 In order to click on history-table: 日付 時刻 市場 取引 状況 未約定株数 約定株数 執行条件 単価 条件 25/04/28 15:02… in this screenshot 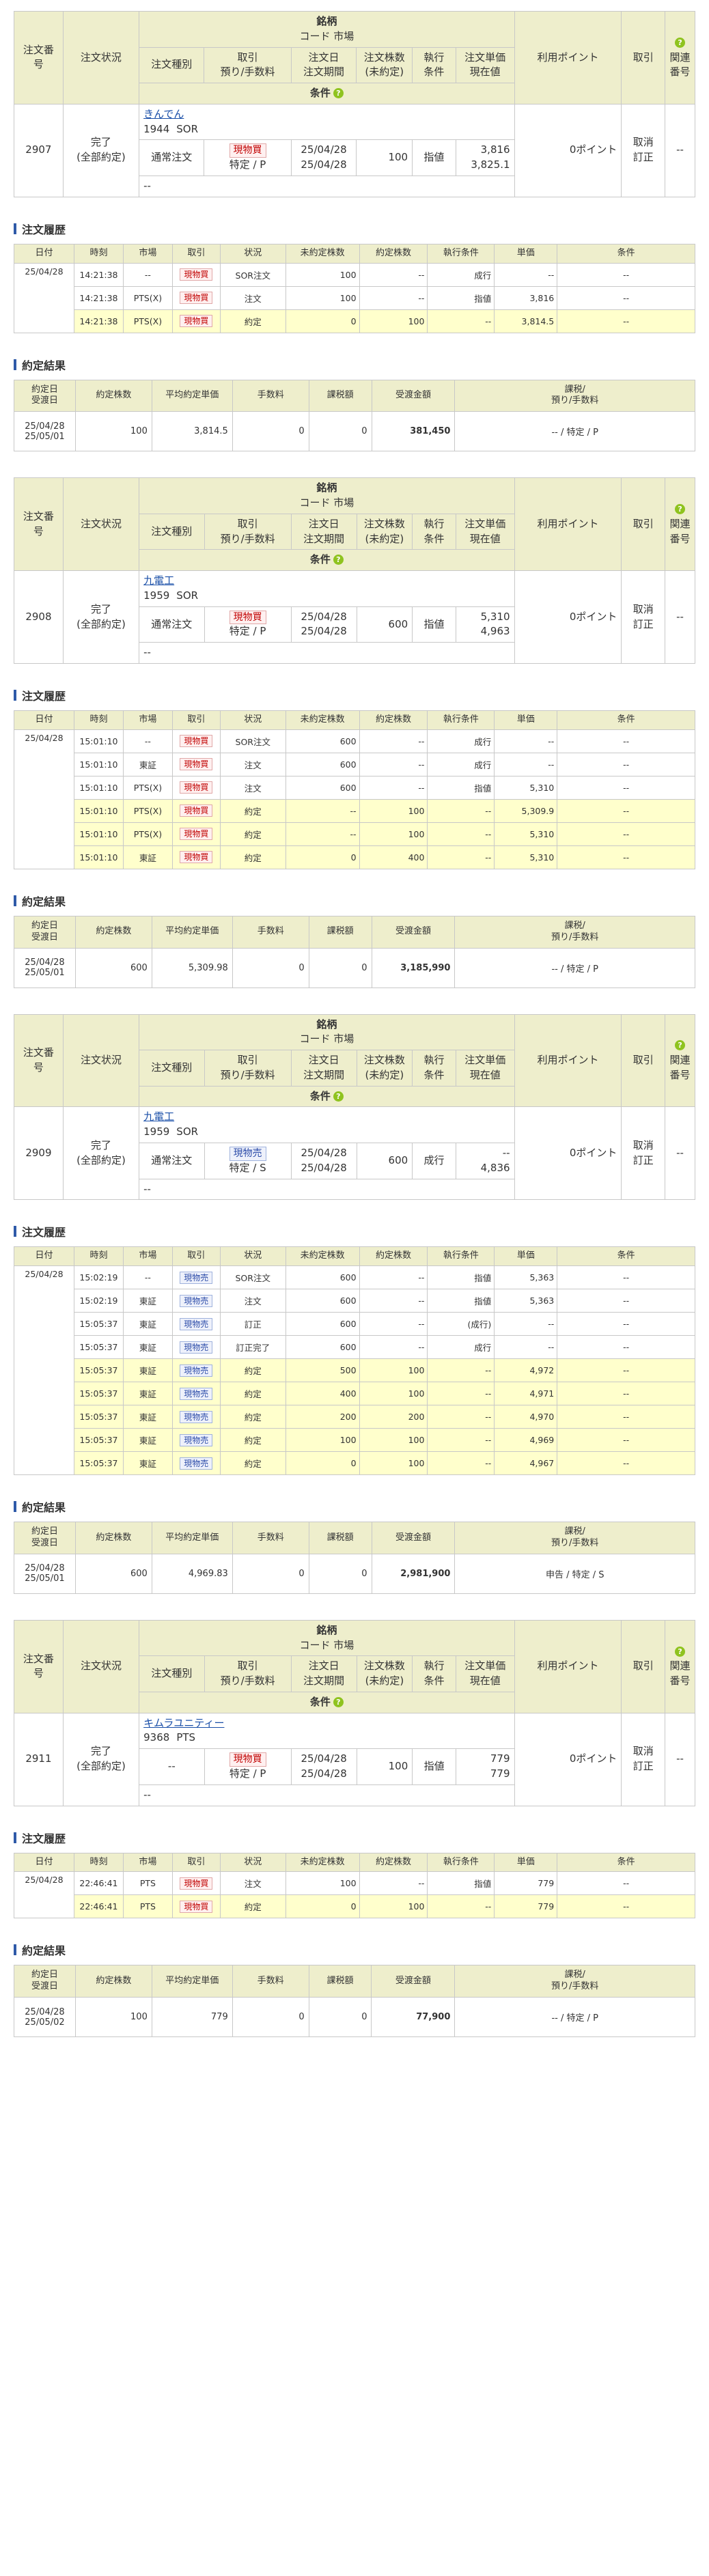, I will do `click(354, 1361)`.